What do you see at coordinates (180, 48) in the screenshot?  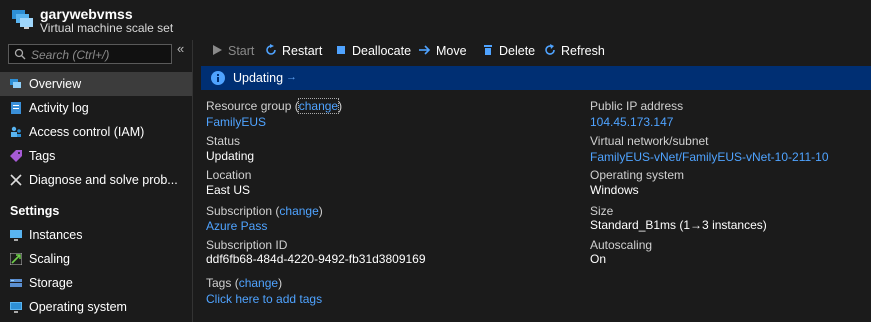 I see `collapse-sidebar-icon: «` at bounding box center [180, 48].